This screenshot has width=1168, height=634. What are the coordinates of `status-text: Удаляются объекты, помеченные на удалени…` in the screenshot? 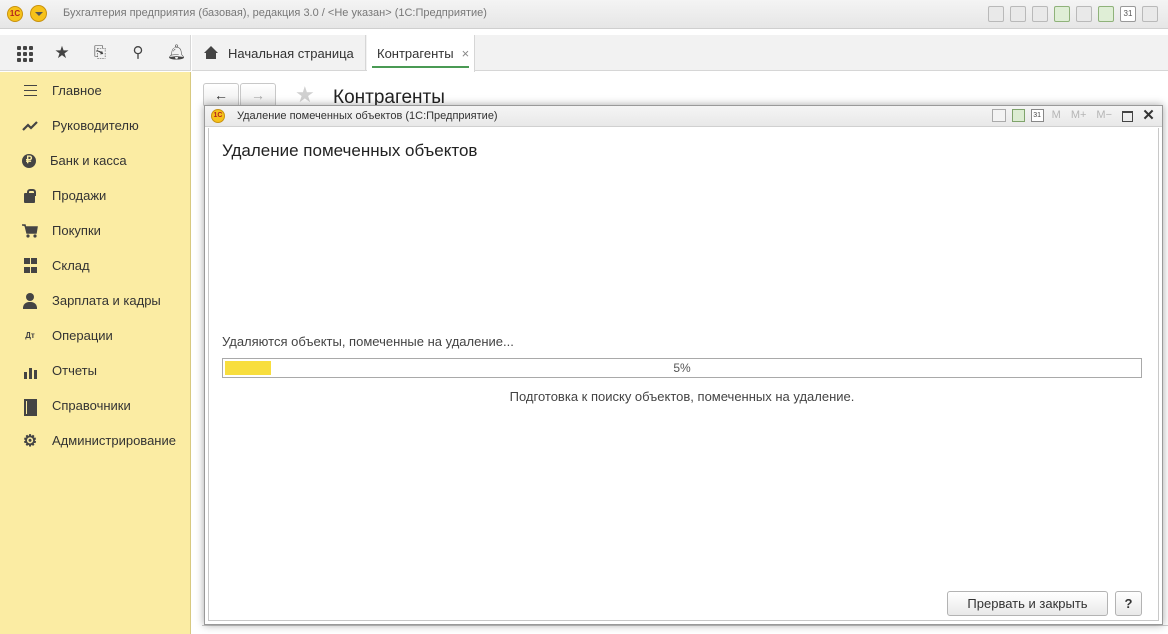 It's located at (368, 341).